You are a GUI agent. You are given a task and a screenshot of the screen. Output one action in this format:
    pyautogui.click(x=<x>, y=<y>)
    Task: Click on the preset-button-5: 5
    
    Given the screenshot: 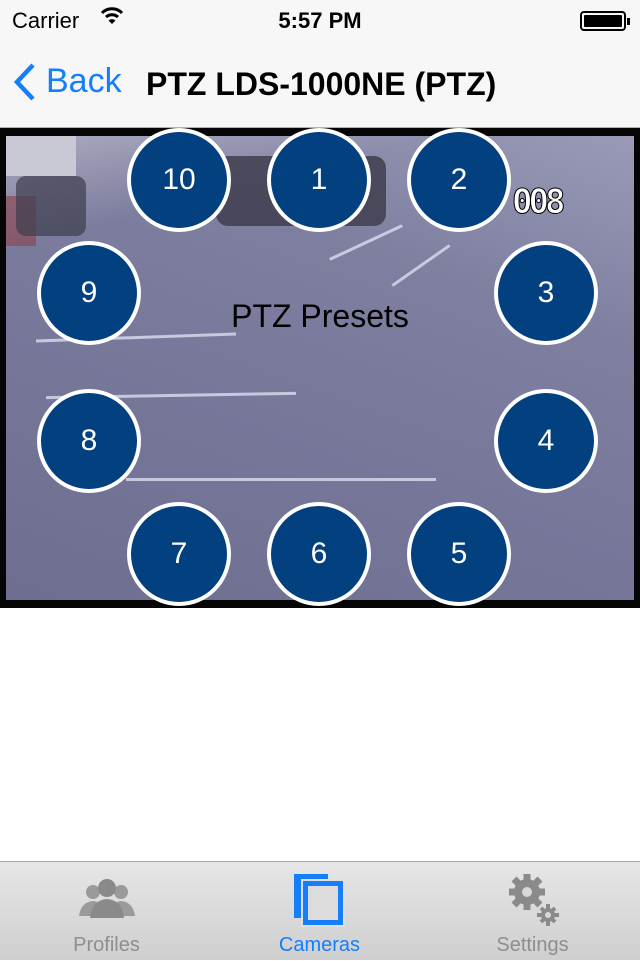 What is the action you would take?
    pyautogui.click(x=459, y=554)
    